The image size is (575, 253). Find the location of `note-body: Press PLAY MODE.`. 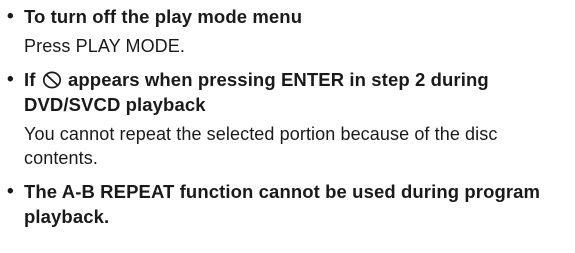

note-body: Press PLAY MODE. is located at coordinates (104, 46).